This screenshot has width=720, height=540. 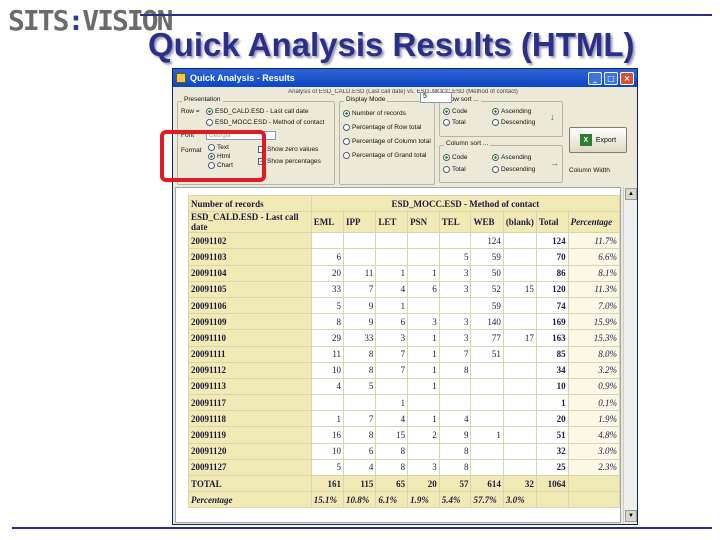 I want to click on total-cell: 161, so click(x=327, y=483).